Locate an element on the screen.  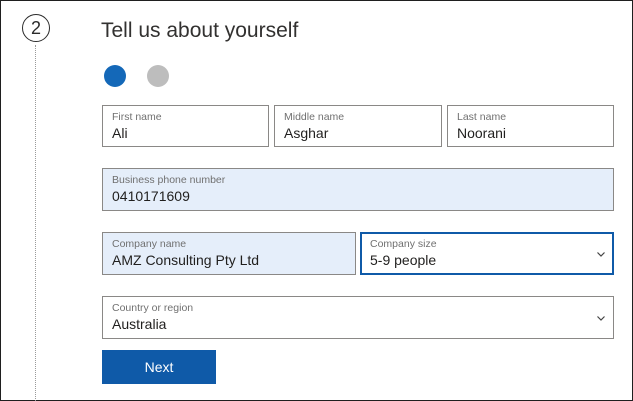
company-size-value: 5-9 people is located at coordinates (403, 260).